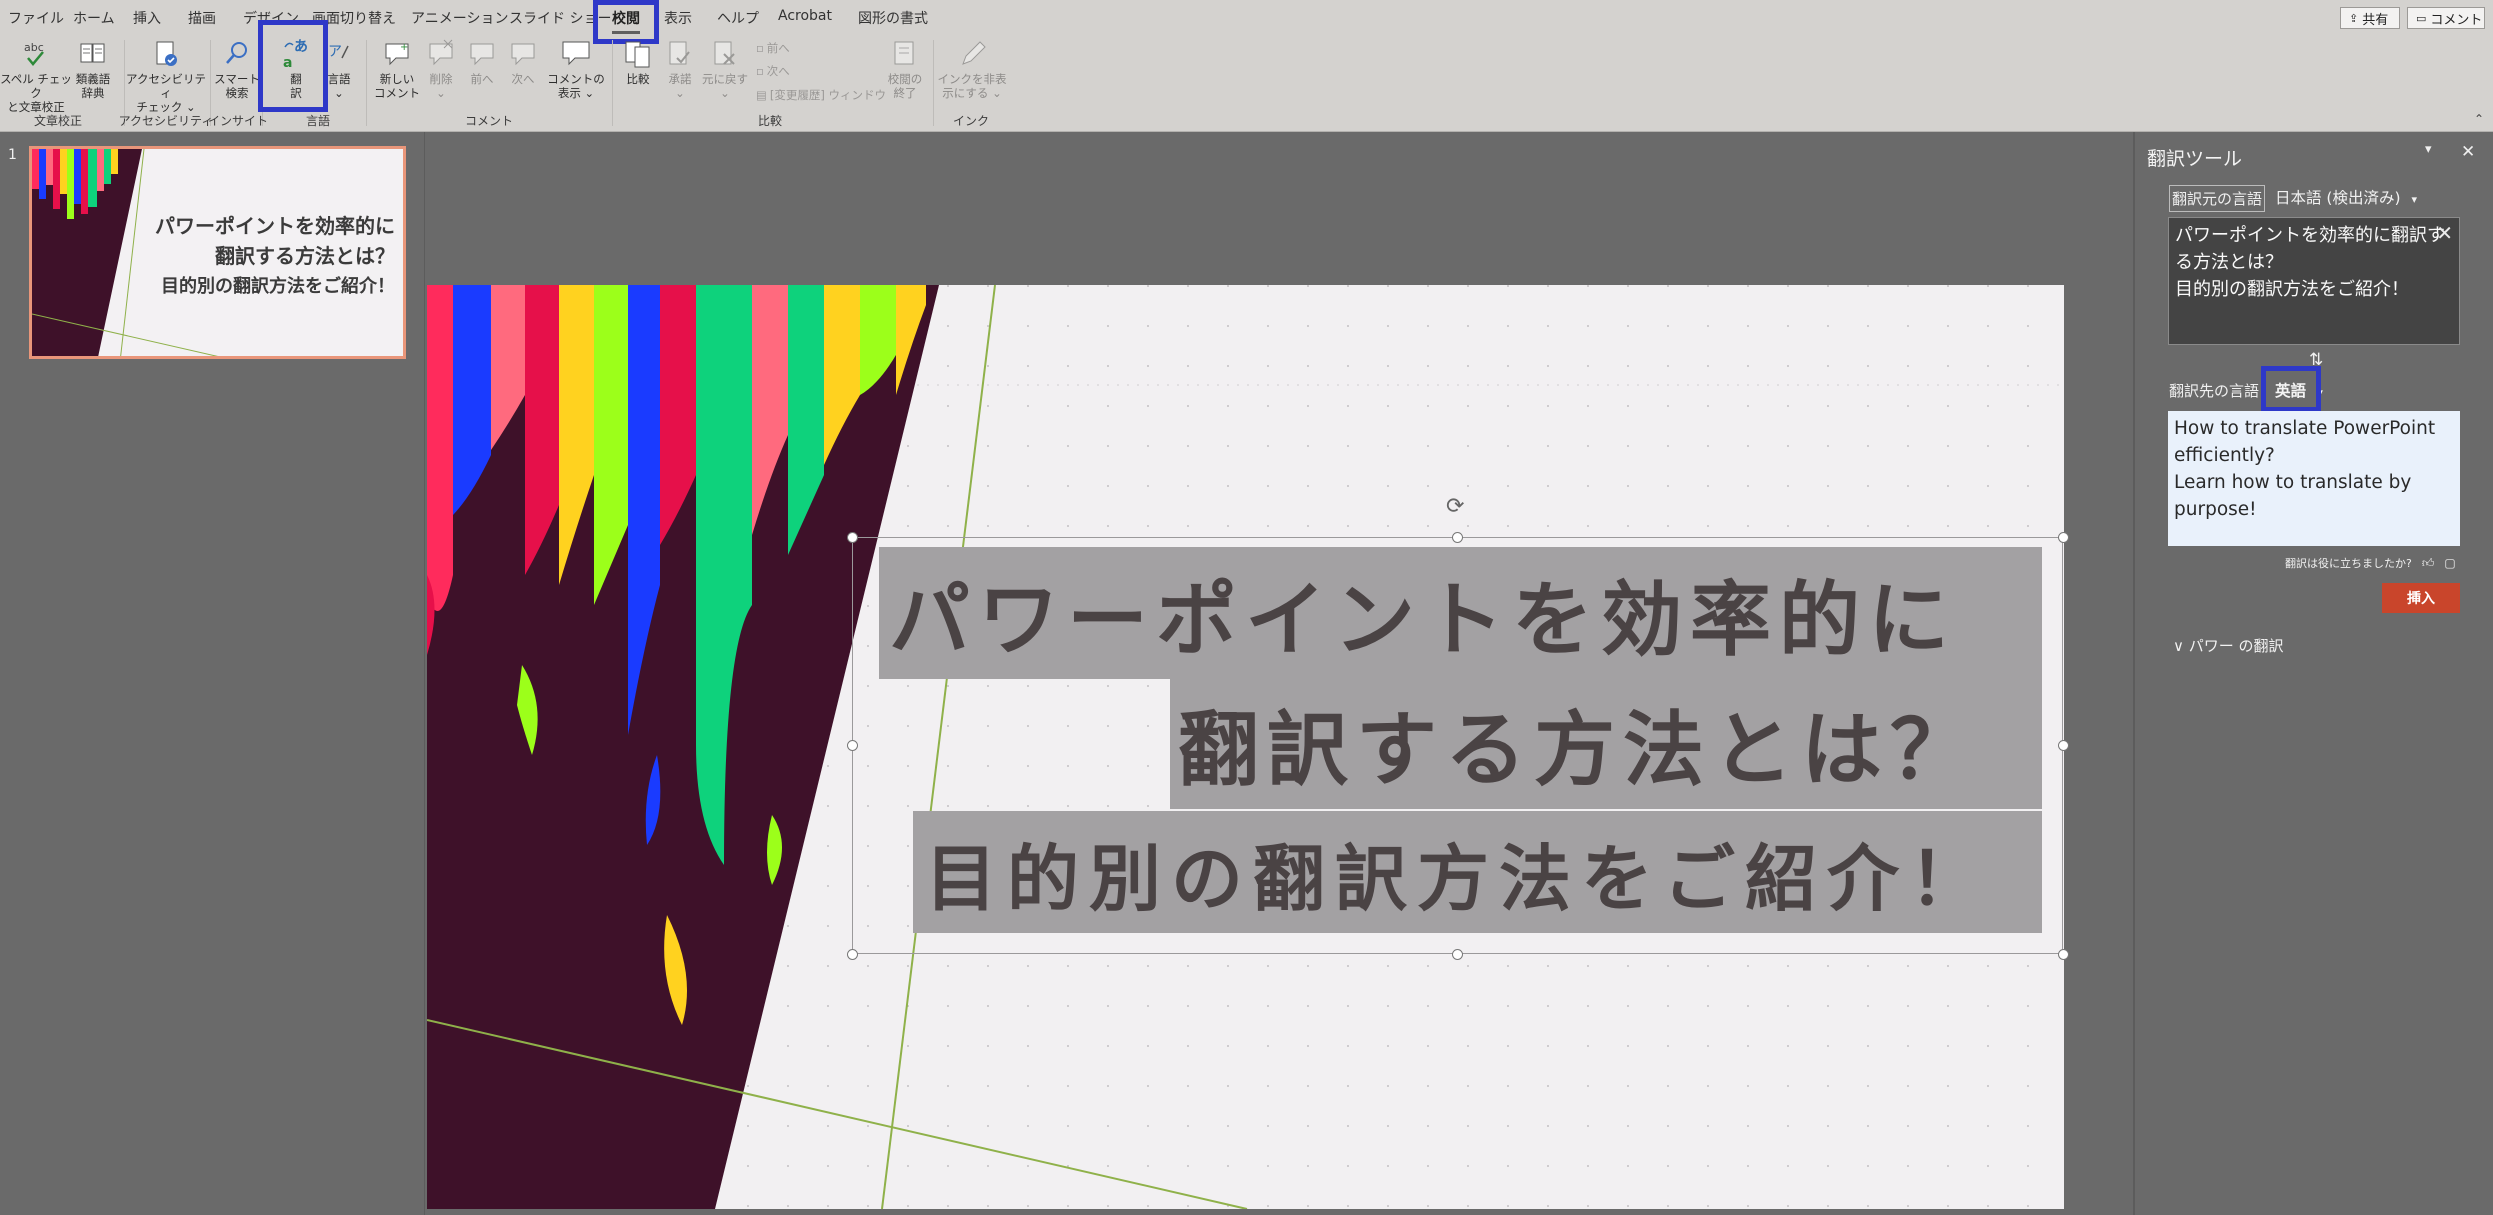 This screenshot has width=2493, height=1215. Describe the element at coordinates (680, 54) in the screenshot. I see `accept-icon` at that location.